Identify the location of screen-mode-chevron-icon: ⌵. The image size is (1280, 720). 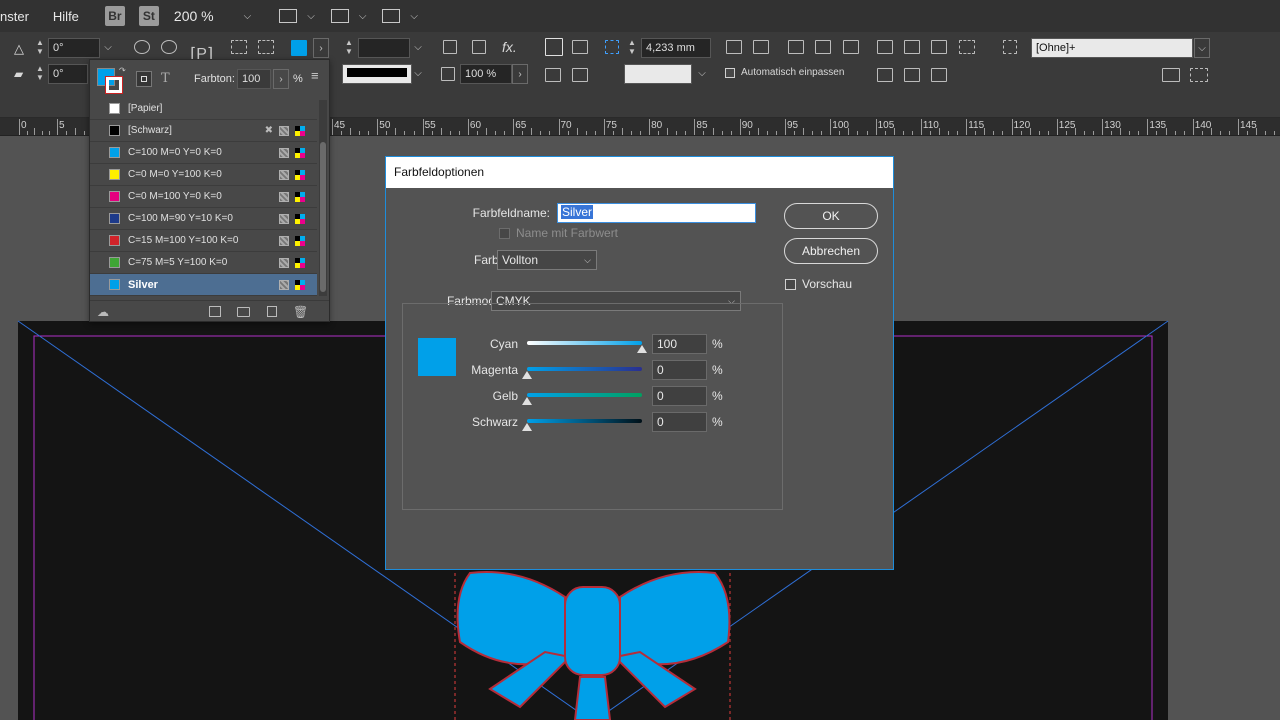
(363, 16).